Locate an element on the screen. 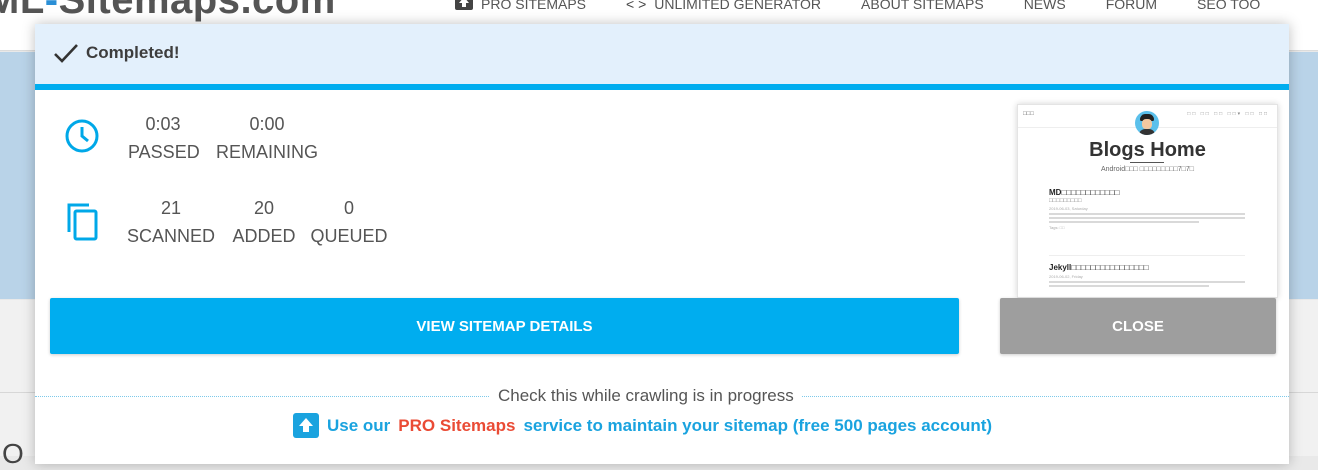 This screenshot has width=1318, height=470. passed-label: PASSED is located at coordinates (164, 152).